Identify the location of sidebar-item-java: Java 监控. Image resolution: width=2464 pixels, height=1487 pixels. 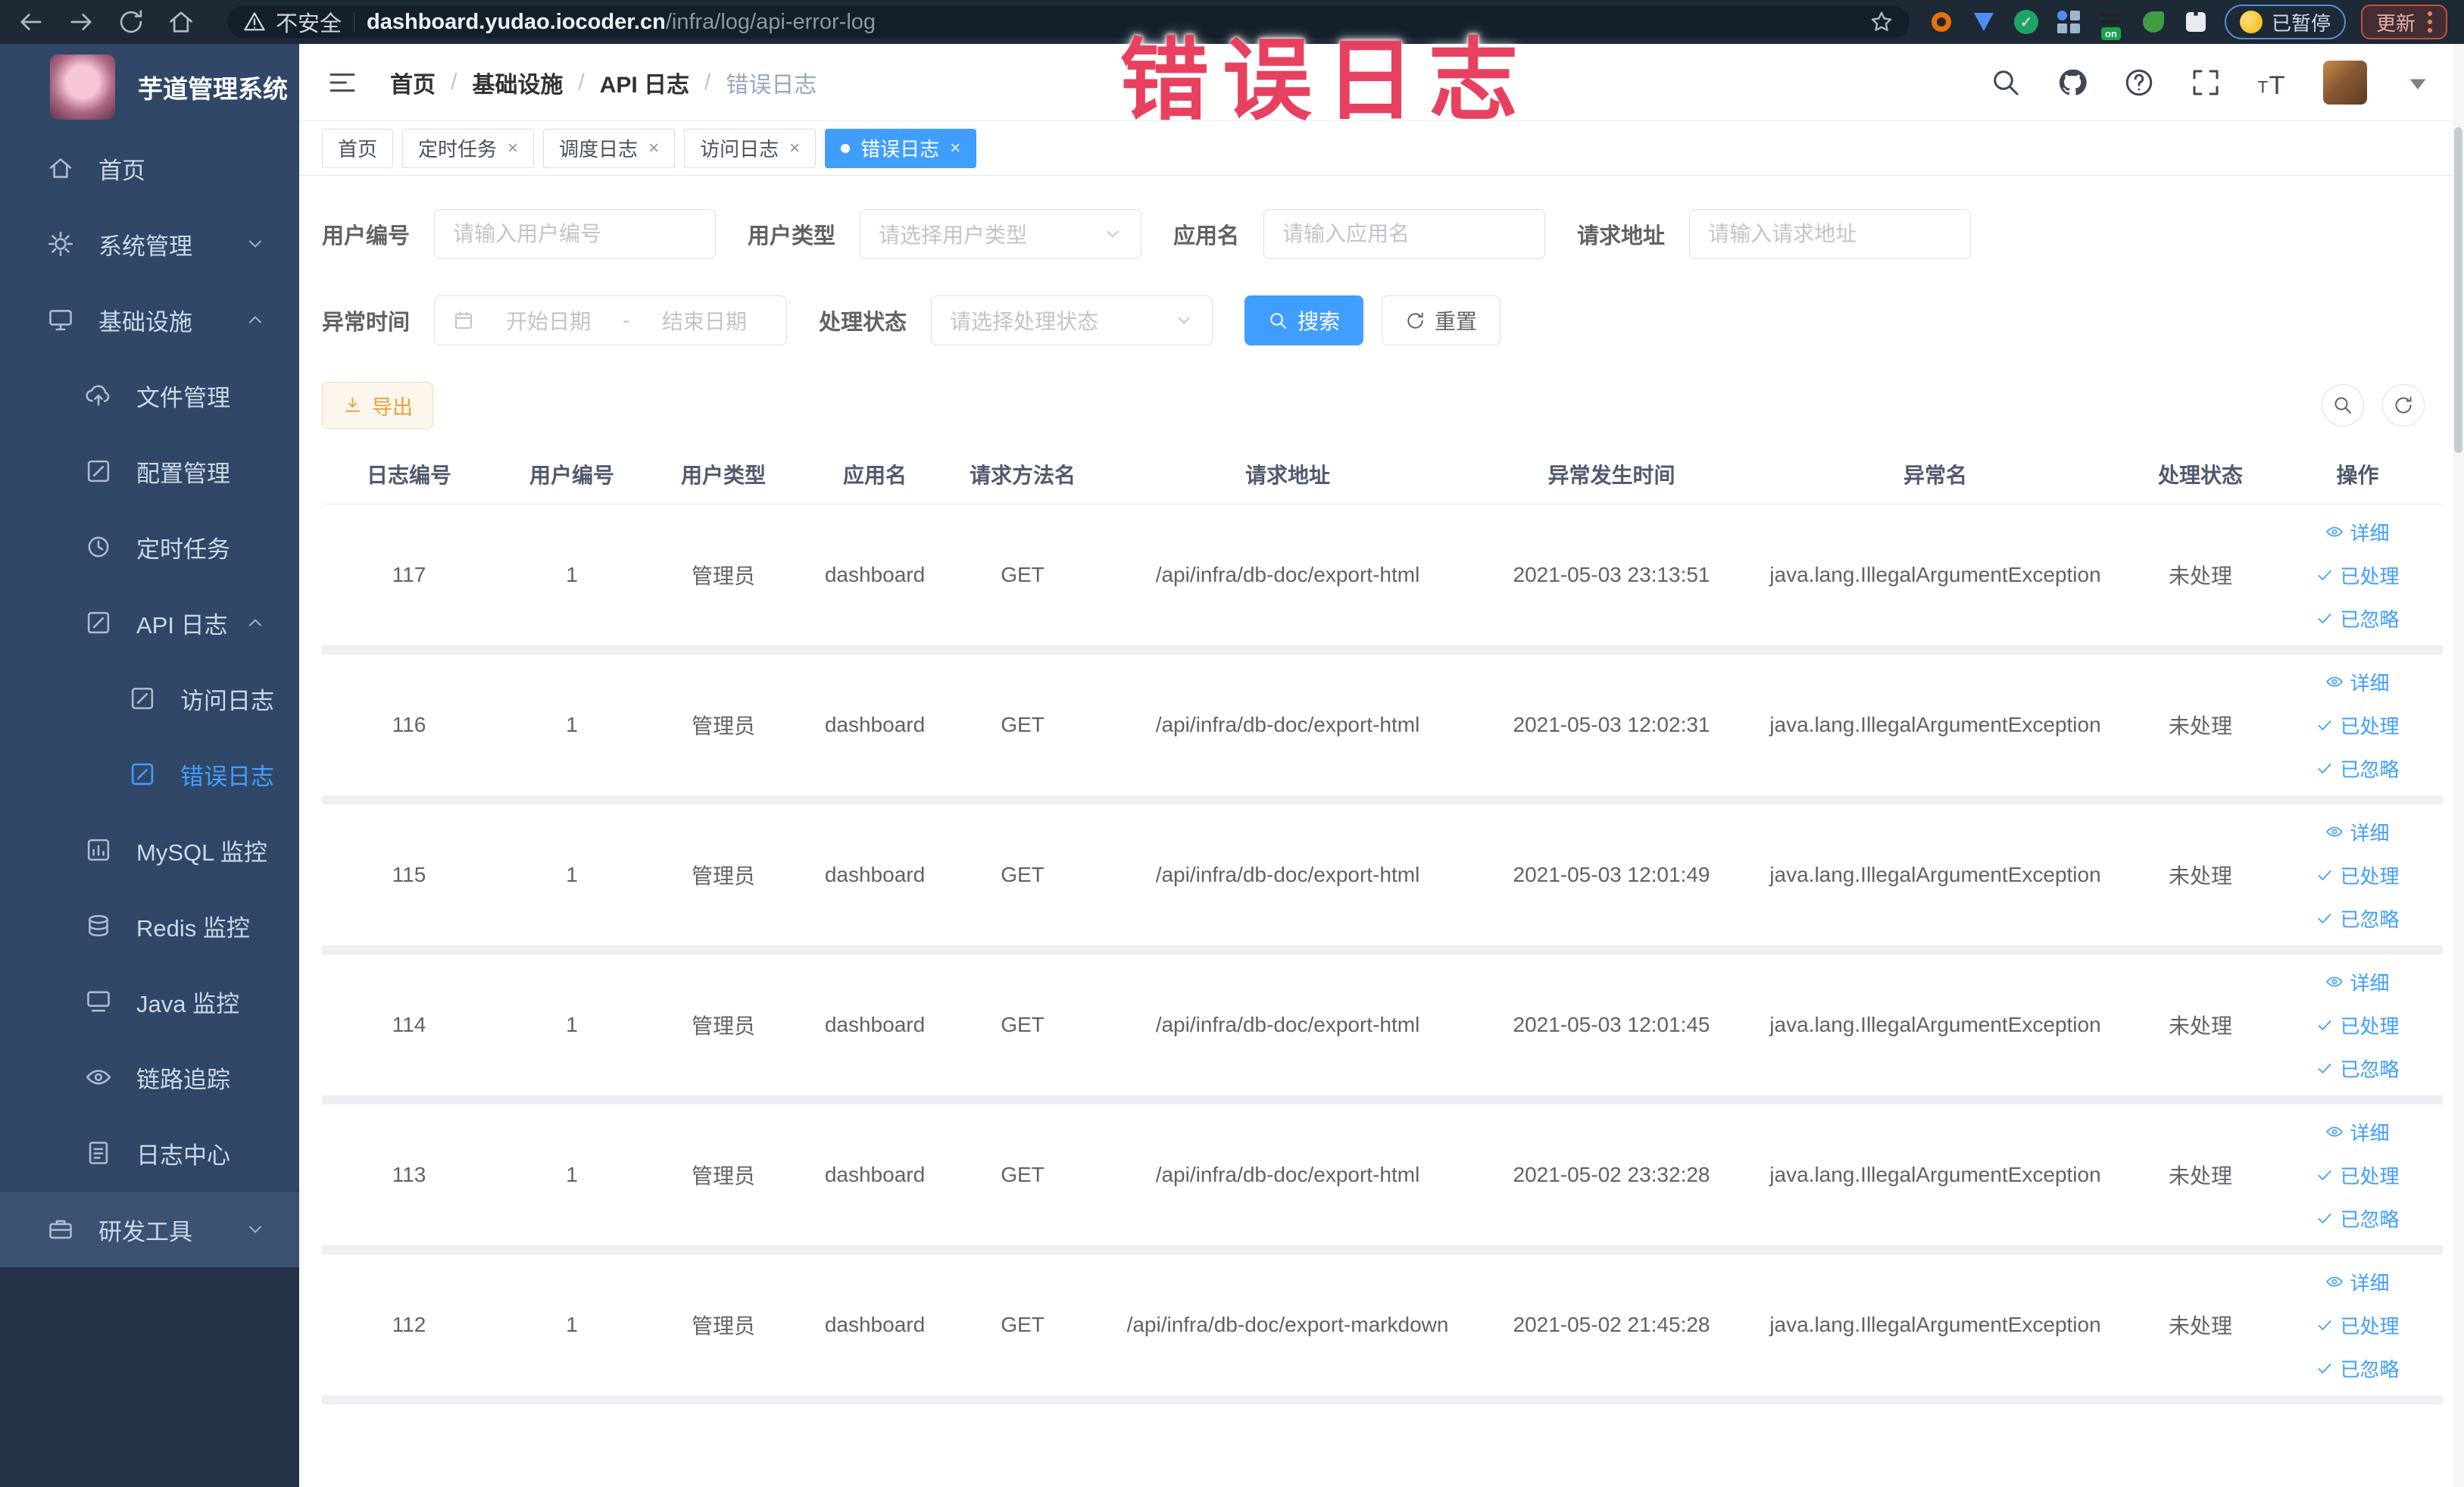
(149, 1001).